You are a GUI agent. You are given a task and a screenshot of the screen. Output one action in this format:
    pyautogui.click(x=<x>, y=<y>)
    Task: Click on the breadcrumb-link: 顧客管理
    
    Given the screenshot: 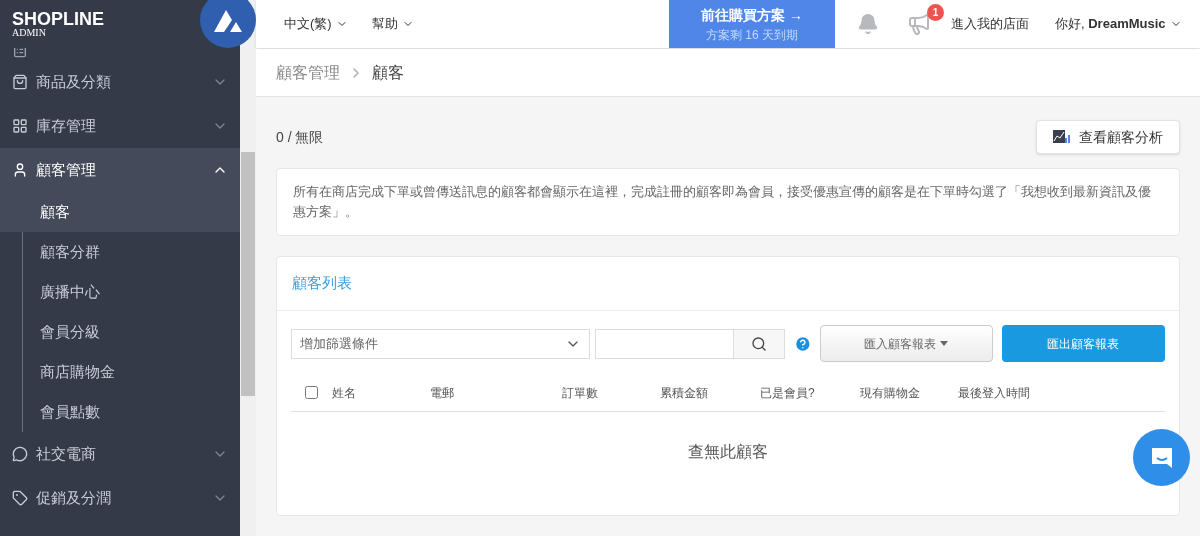 What is the action you would take?
    pyautogui.click(x=308, y=72)
    